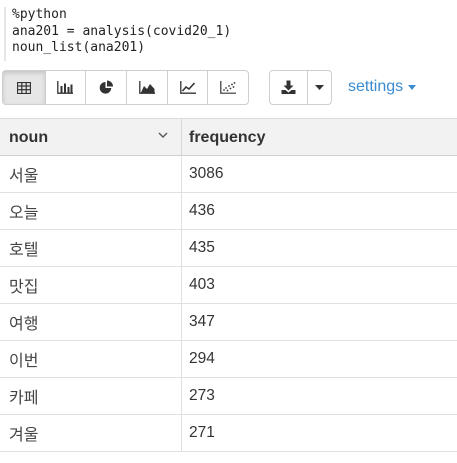 Image resolution: width=457 pixels, height=463 pixels. Describe the element at coordinates (202, 284) in the screenshot. I see `frequency-cell: 403` at that location.